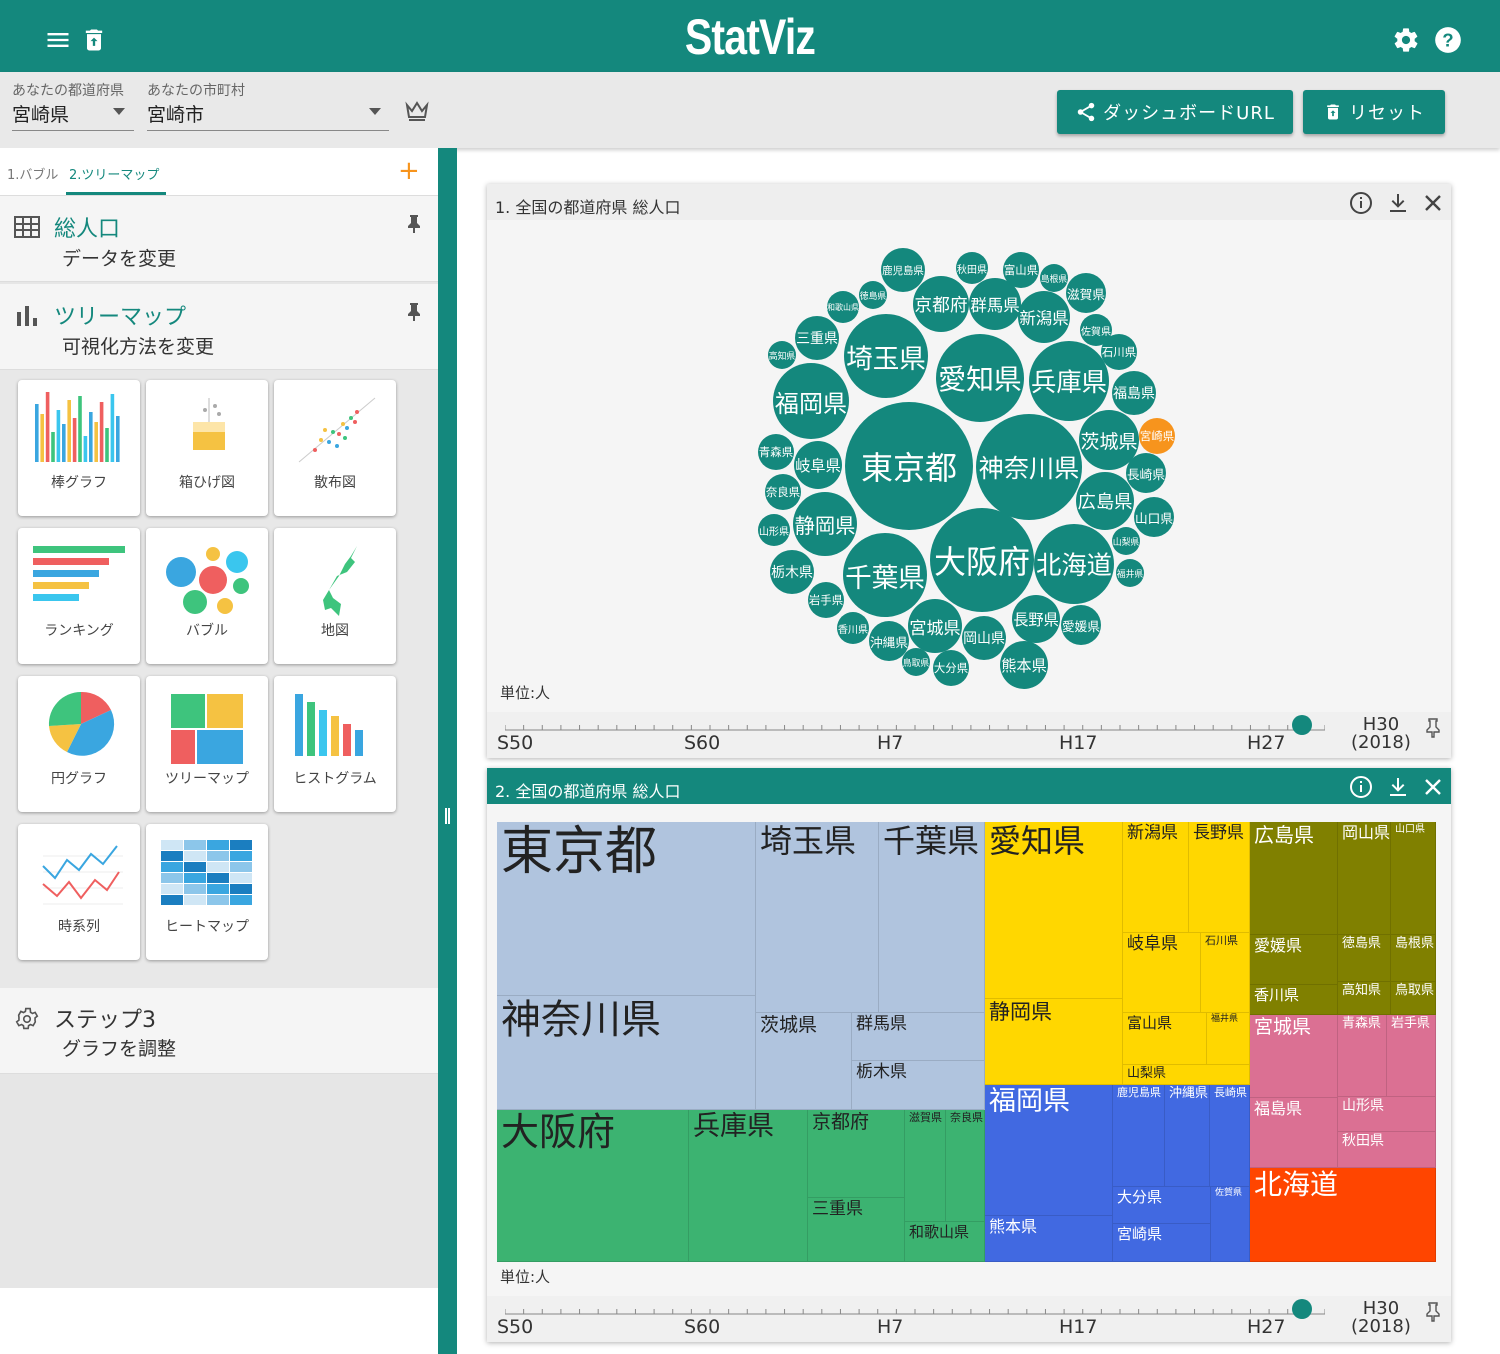  Describe the element at coordinates (792, 572) in the screenshot. I see `bubble: 栃木県` at that location.